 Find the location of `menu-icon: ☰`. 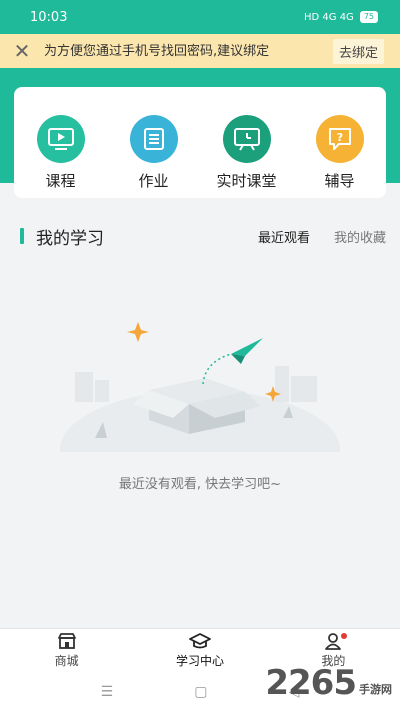

menu-icon: ☰ is located at coordinates (107, 692).